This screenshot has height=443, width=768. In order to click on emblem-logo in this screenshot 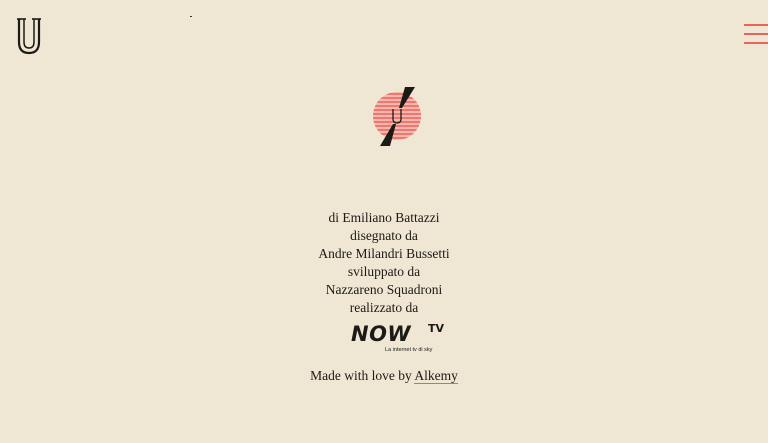, I will do `click(399, 117)`.